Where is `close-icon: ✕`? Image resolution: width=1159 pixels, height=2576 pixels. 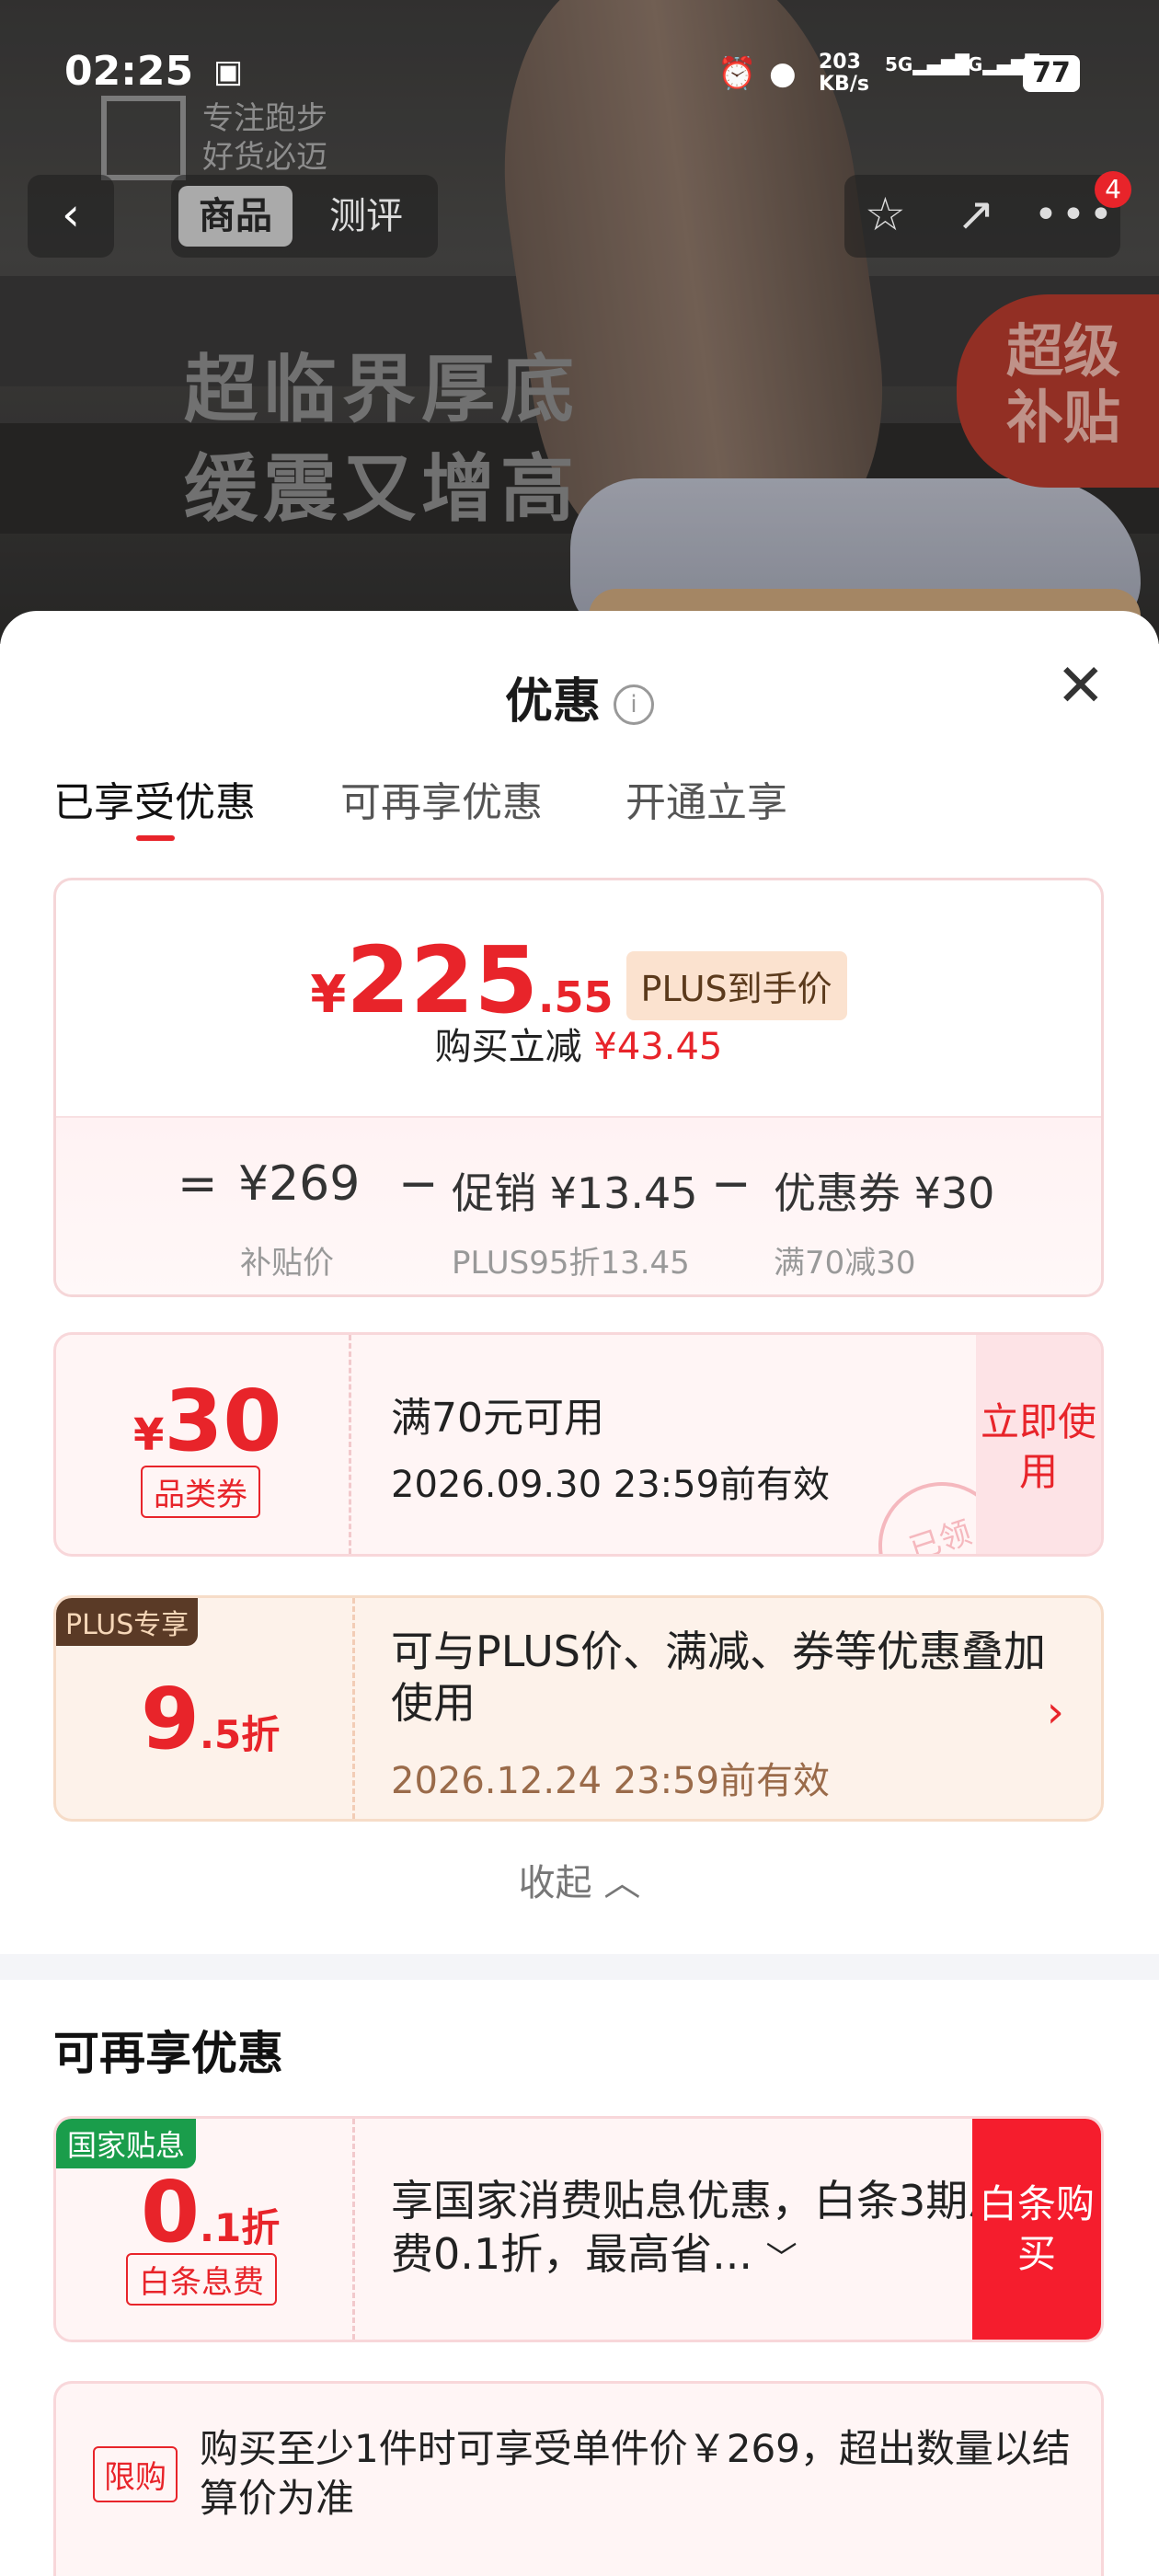
close-icon: ✕ is located at coordinates (1081, 686).